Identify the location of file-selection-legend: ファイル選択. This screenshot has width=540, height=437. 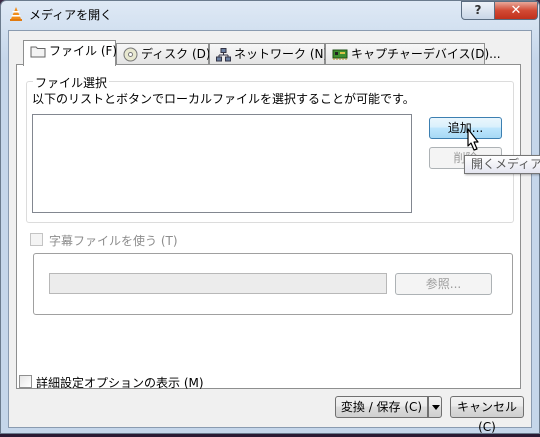
(71, 82).